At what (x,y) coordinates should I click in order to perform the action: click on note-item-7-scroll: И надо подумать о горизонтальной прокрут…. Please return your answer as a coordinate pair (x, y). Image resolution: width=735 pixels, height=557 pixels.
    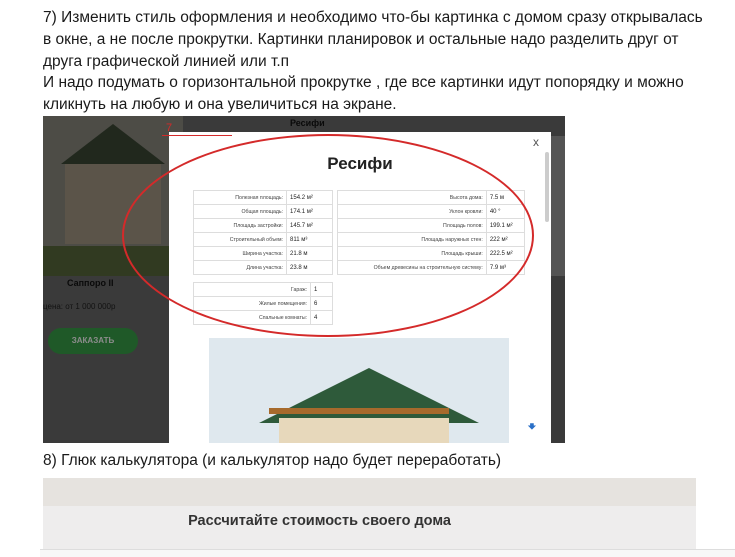
    Looking at the image, I should click on (363, 93).